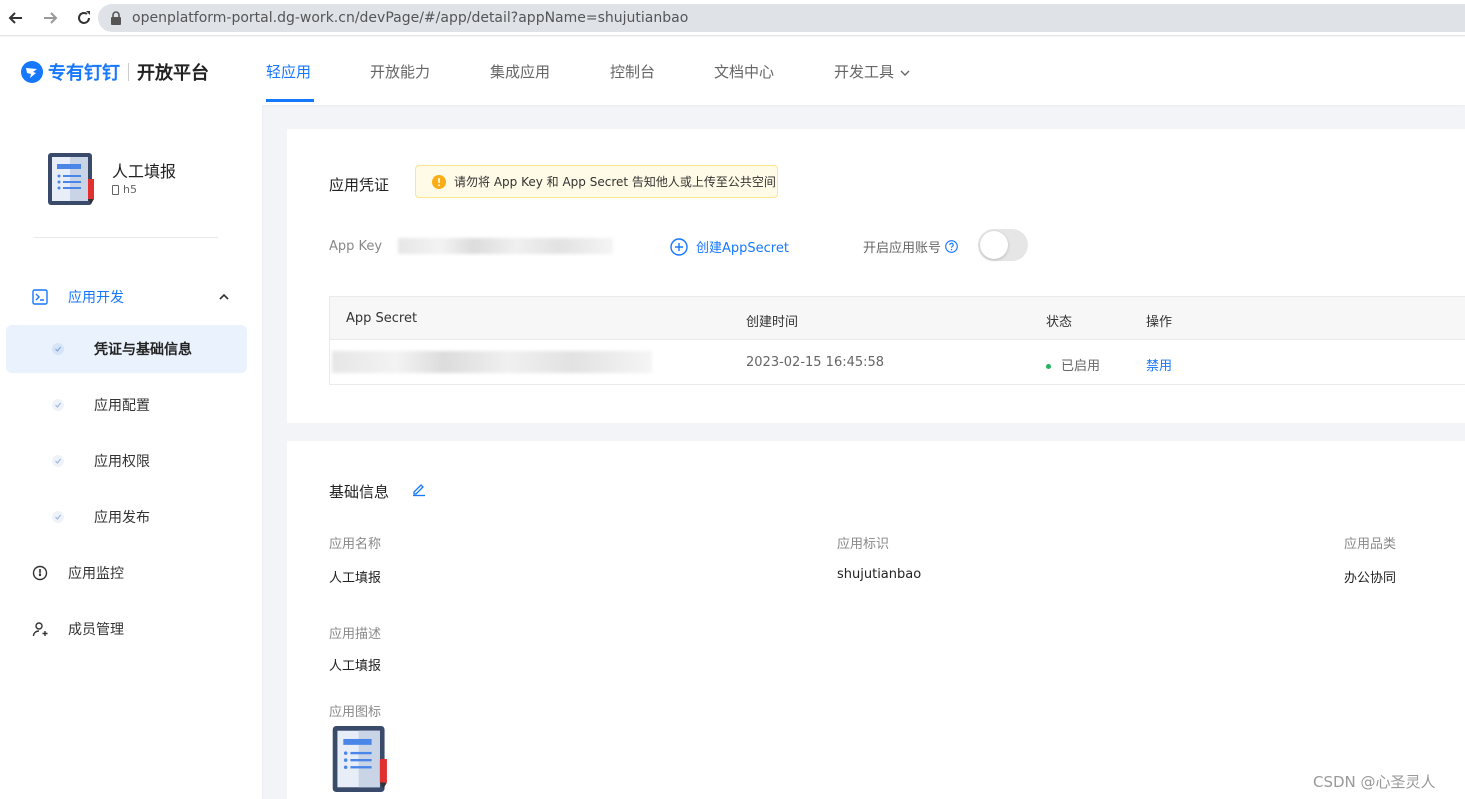  What do you see at coordinates (16, 18) in the screenshot?
I see `back-icon` at bounding box center [16, 18].